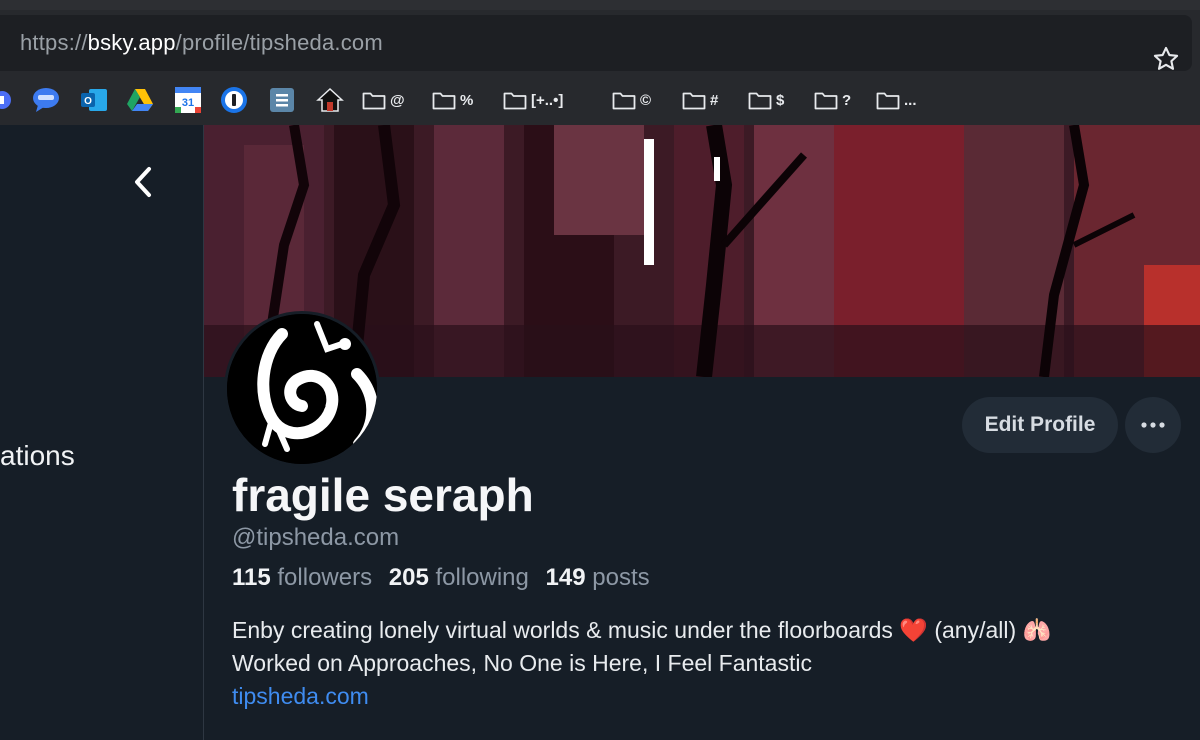 The width and height of the screenshot is (1200, 740). Describe the element at coordinates (144, 182) in the screenshot. I see `back-chevron-icon` at that location.